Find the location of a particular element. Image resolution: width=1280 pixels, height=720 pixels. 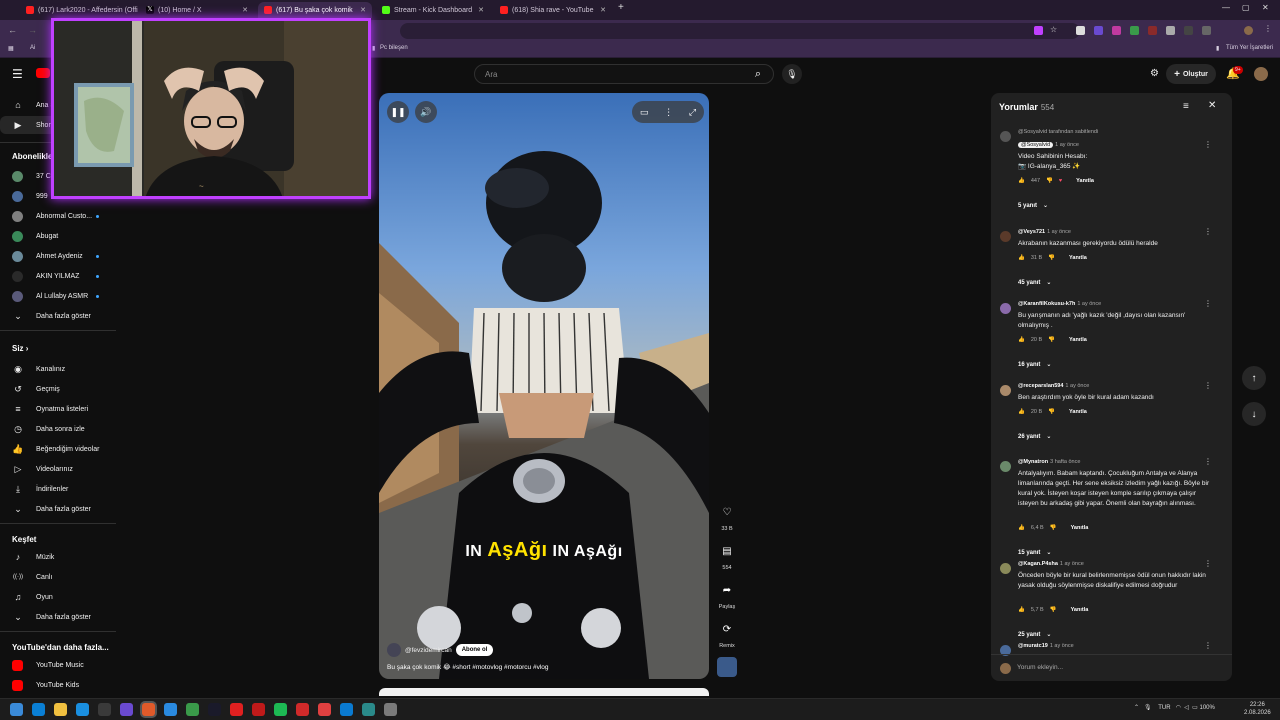

channel-name: @fevzidemircan is located at coordinates (428, 650).